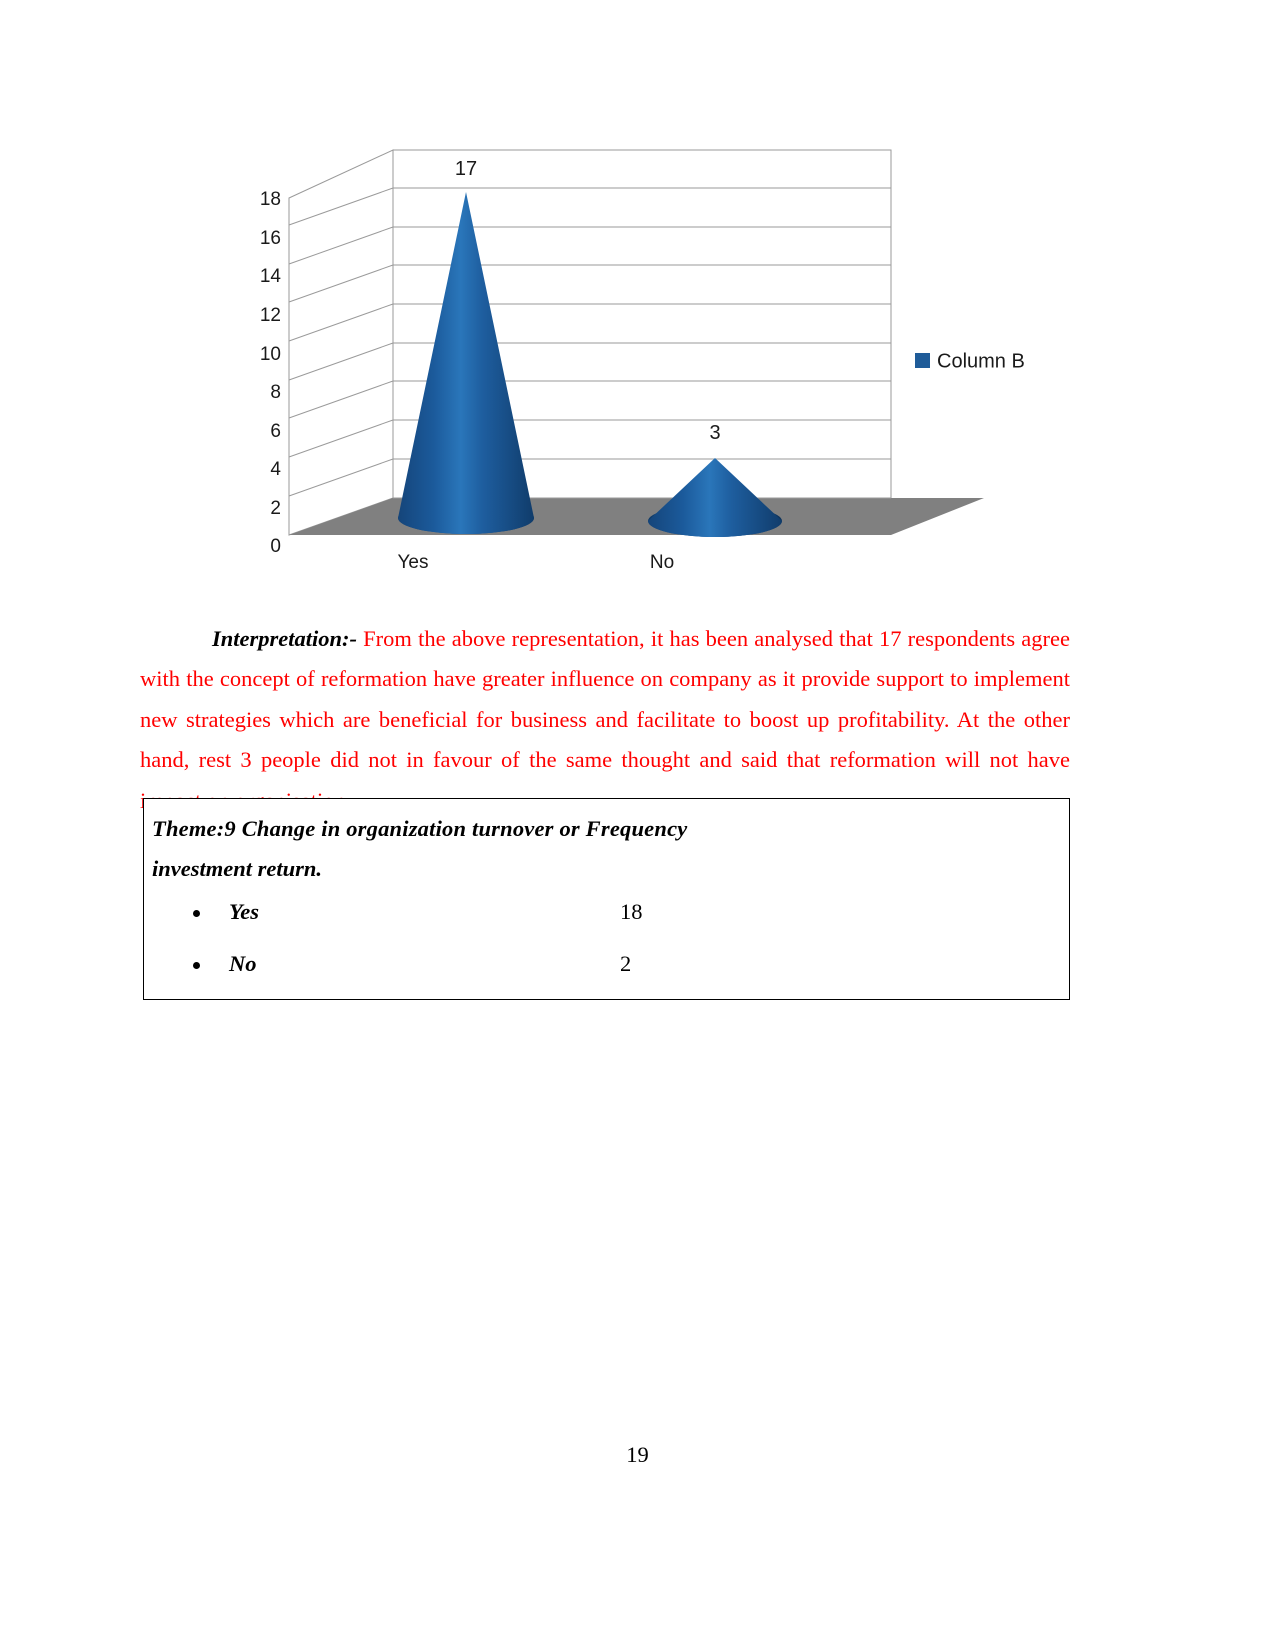 This screenshot has width=1275, height=1650. Describe the element at coordinates (270, 238) in the screenshot. I see `y-tick-16: 16` at that location.